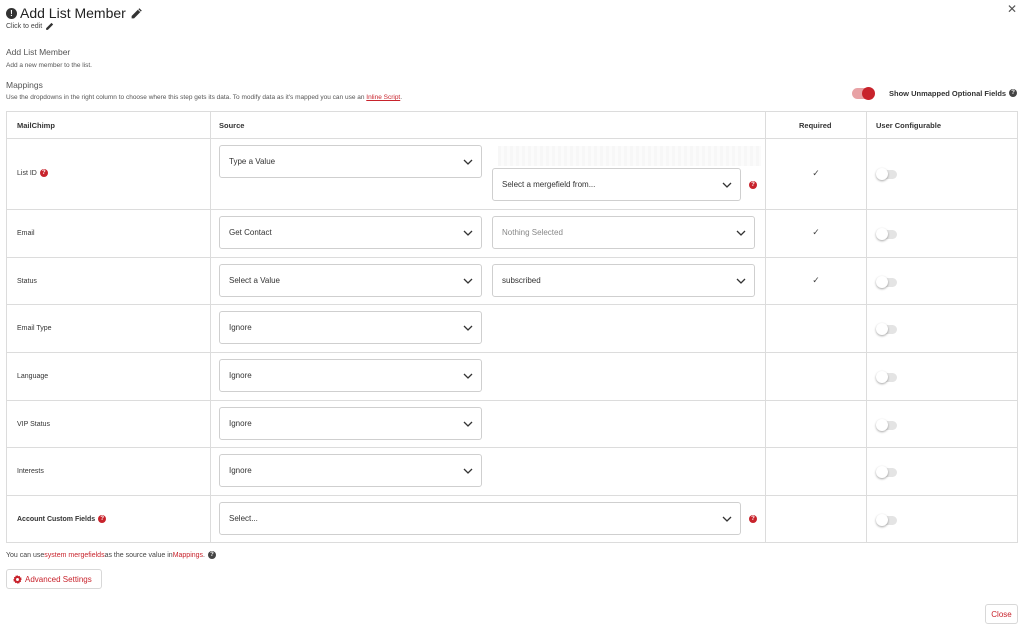 Image resolution: width=1024 pixels, height=631 pixels. Describe the element at coordinates (74, 555) in the screenshot. I see `system-mergefields-link: system mergefields` at that location.